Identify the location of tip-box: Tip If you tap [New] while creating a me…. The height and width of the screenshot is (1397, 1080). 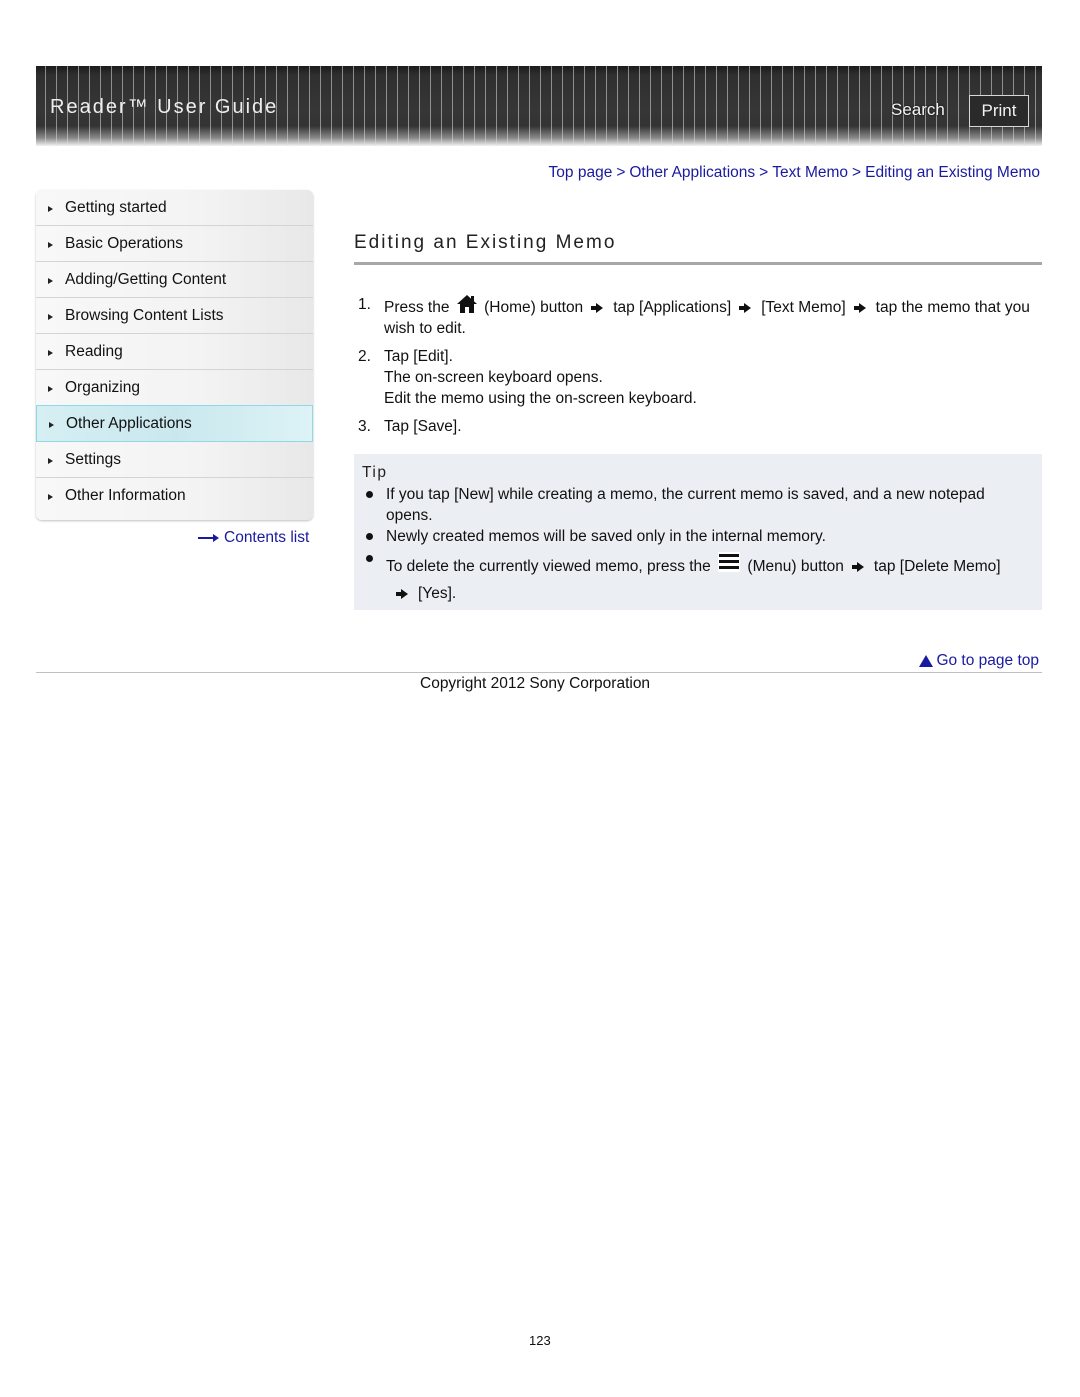
(698, 532).